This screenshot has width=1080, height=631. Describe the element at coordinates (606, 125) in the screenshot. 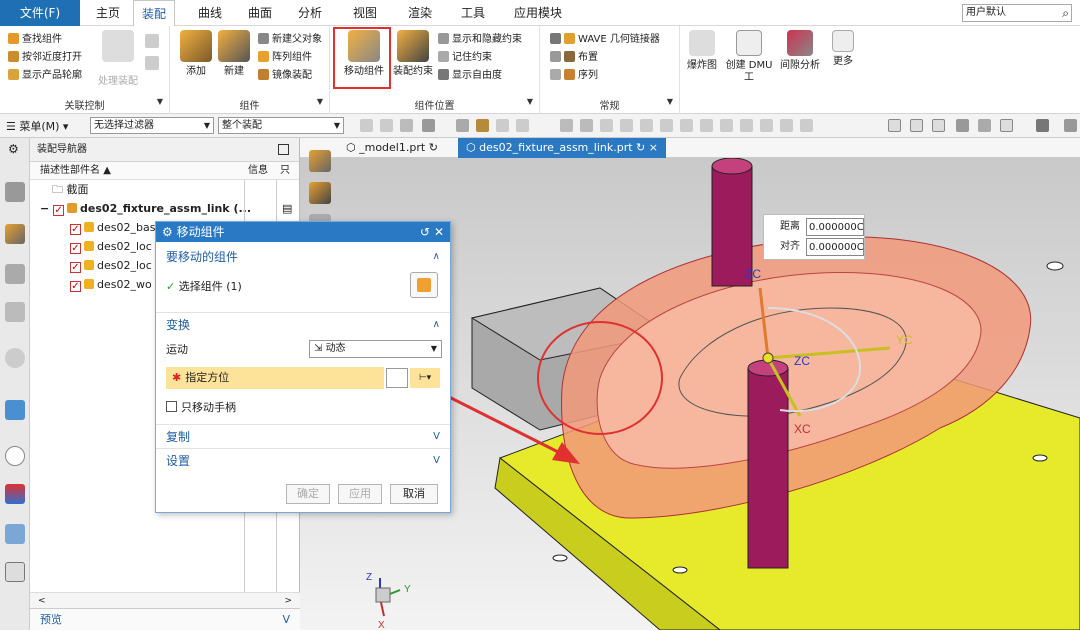

I see `control-point-icon` at that location.